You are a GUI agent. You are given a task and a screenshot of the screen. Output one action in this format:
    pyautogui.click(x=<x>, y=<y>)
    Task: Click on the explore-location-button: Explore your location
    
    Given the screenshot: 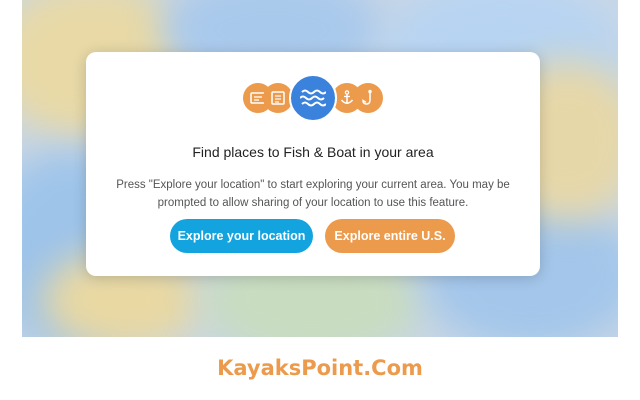 What is the action you would take?
    pyautogui.click(x=241, y=236)
    